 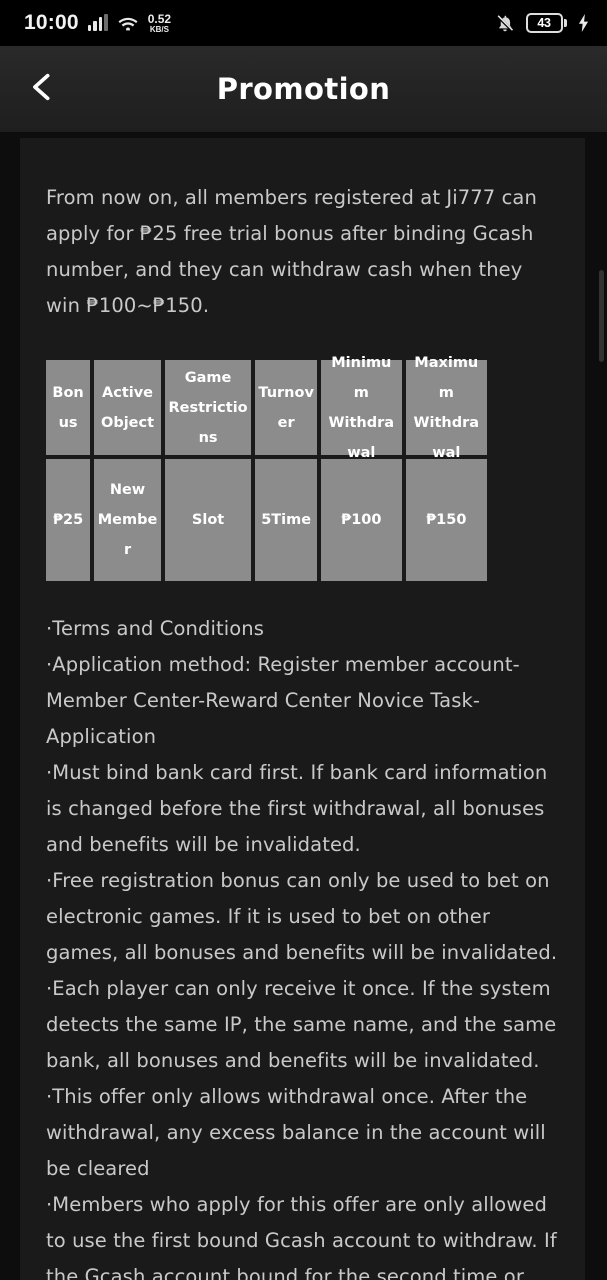 I want to click on table-column-minimum-withdrawal: Minimum Withdrawal ₱100, so click(x=361, y=468).